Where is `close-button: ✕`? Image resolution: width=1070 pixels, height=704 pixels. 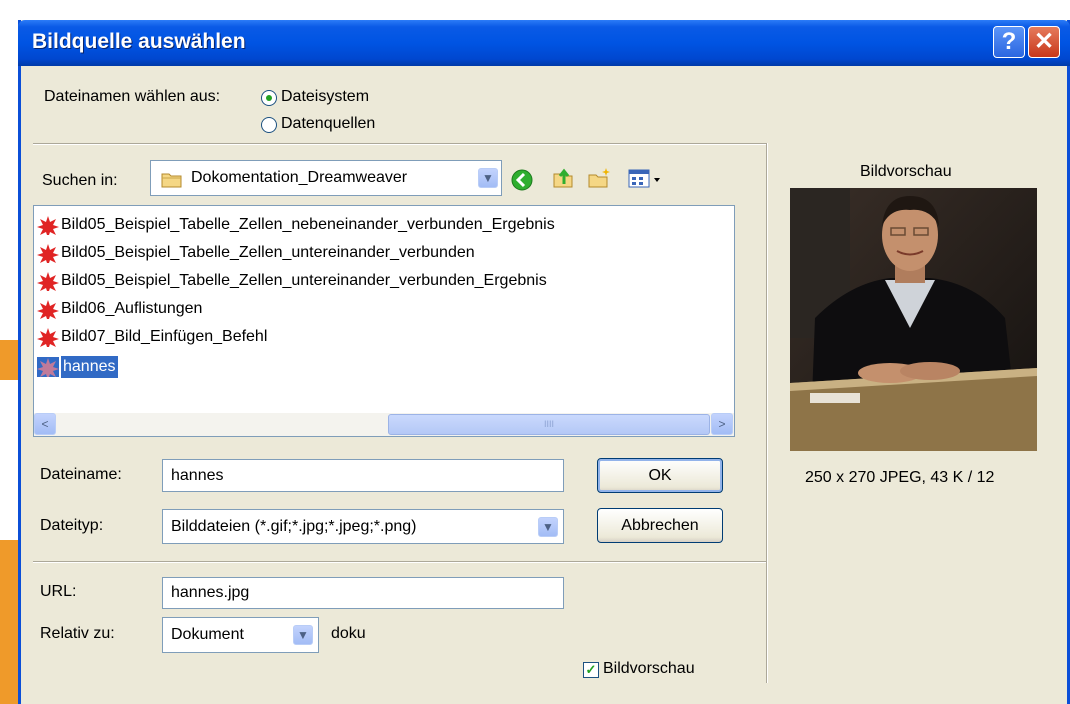 close-button: ✕ is located at coordinates (1044, 42).